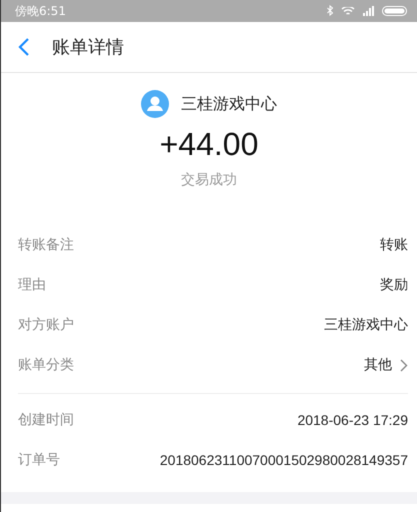 Image resolution: width=417 pixels, height=512 pixels. I want to click on row-value: 20180623110070001502980028149357, so click(284, 460).